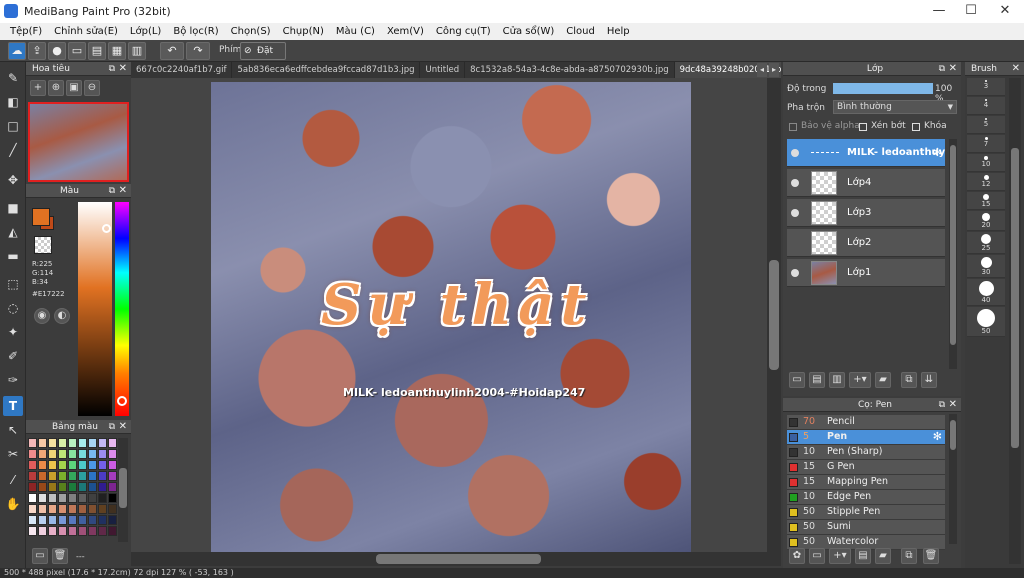 Image resolution: width=1024 pixels, height=578 pixels. What do you see at coordinates (866, 153) in the screenshot?
I see `layer-row: MILK- ledoanthuy ✻` at bounding box center [866, 153].